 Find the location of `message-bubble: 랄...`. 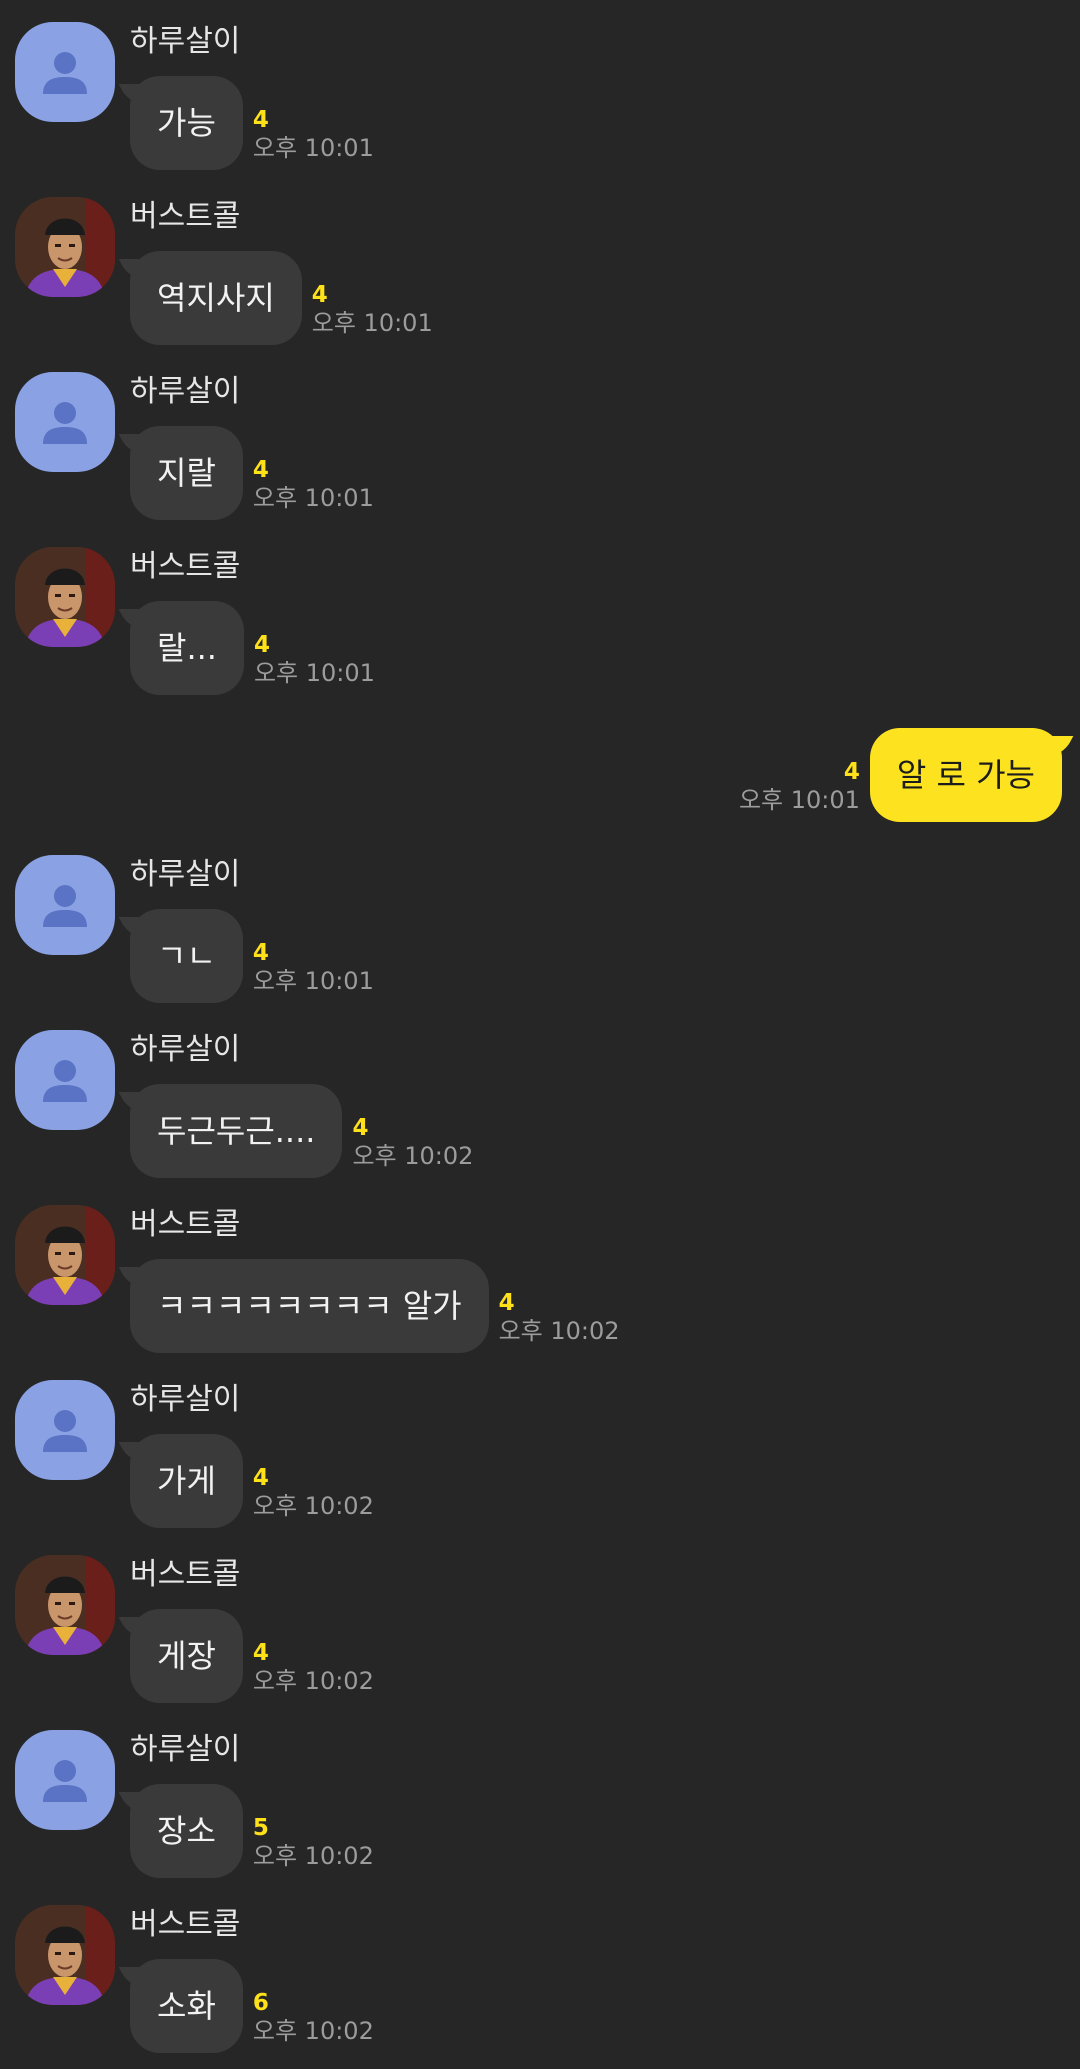

message-bubble: 랄... is located at coordinates (187, 648).